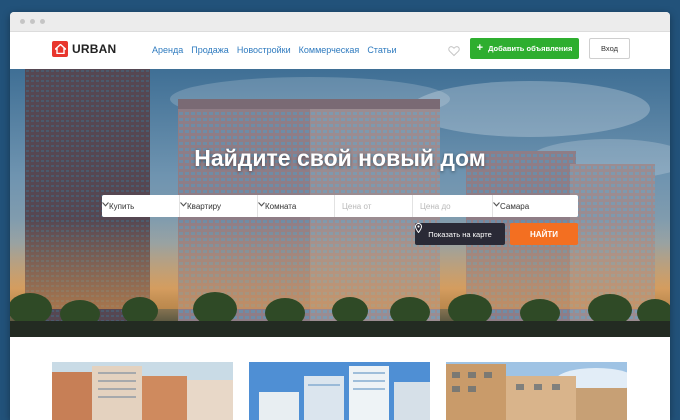 This screenshot has width=680, height=420. I want to click on rooms-select: Комната, so click(296, 206).